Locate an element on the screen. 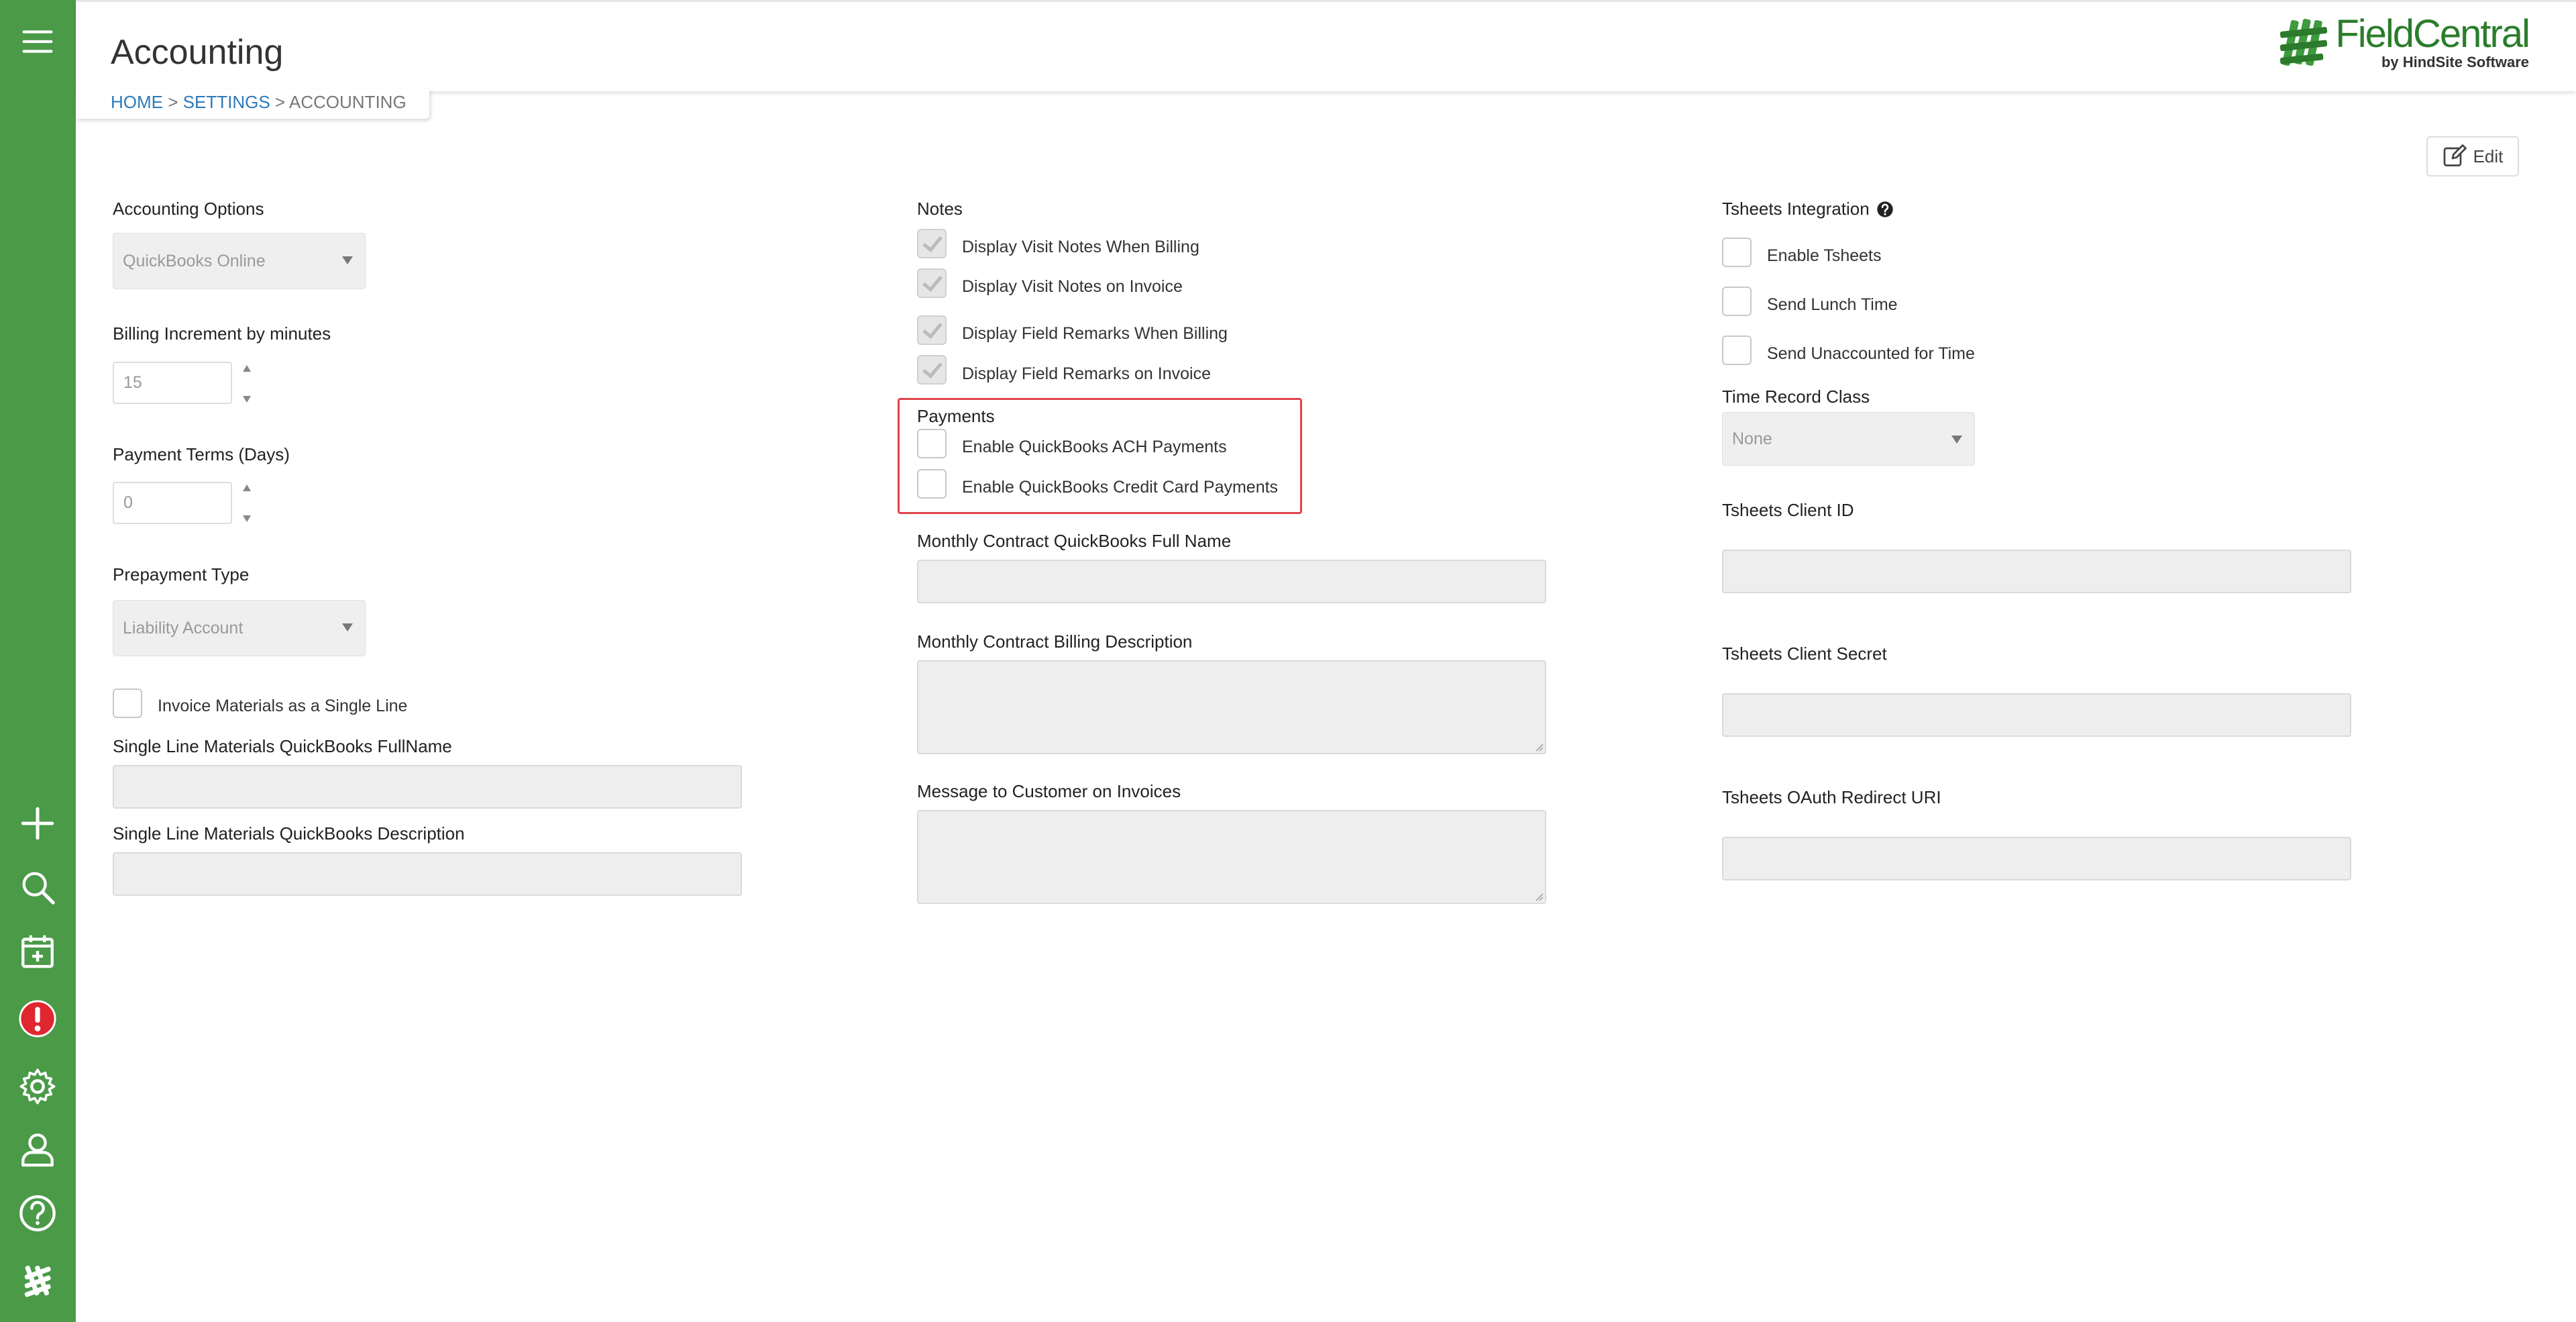  time-record-class-select: None is located at coordinates (1848, 439).